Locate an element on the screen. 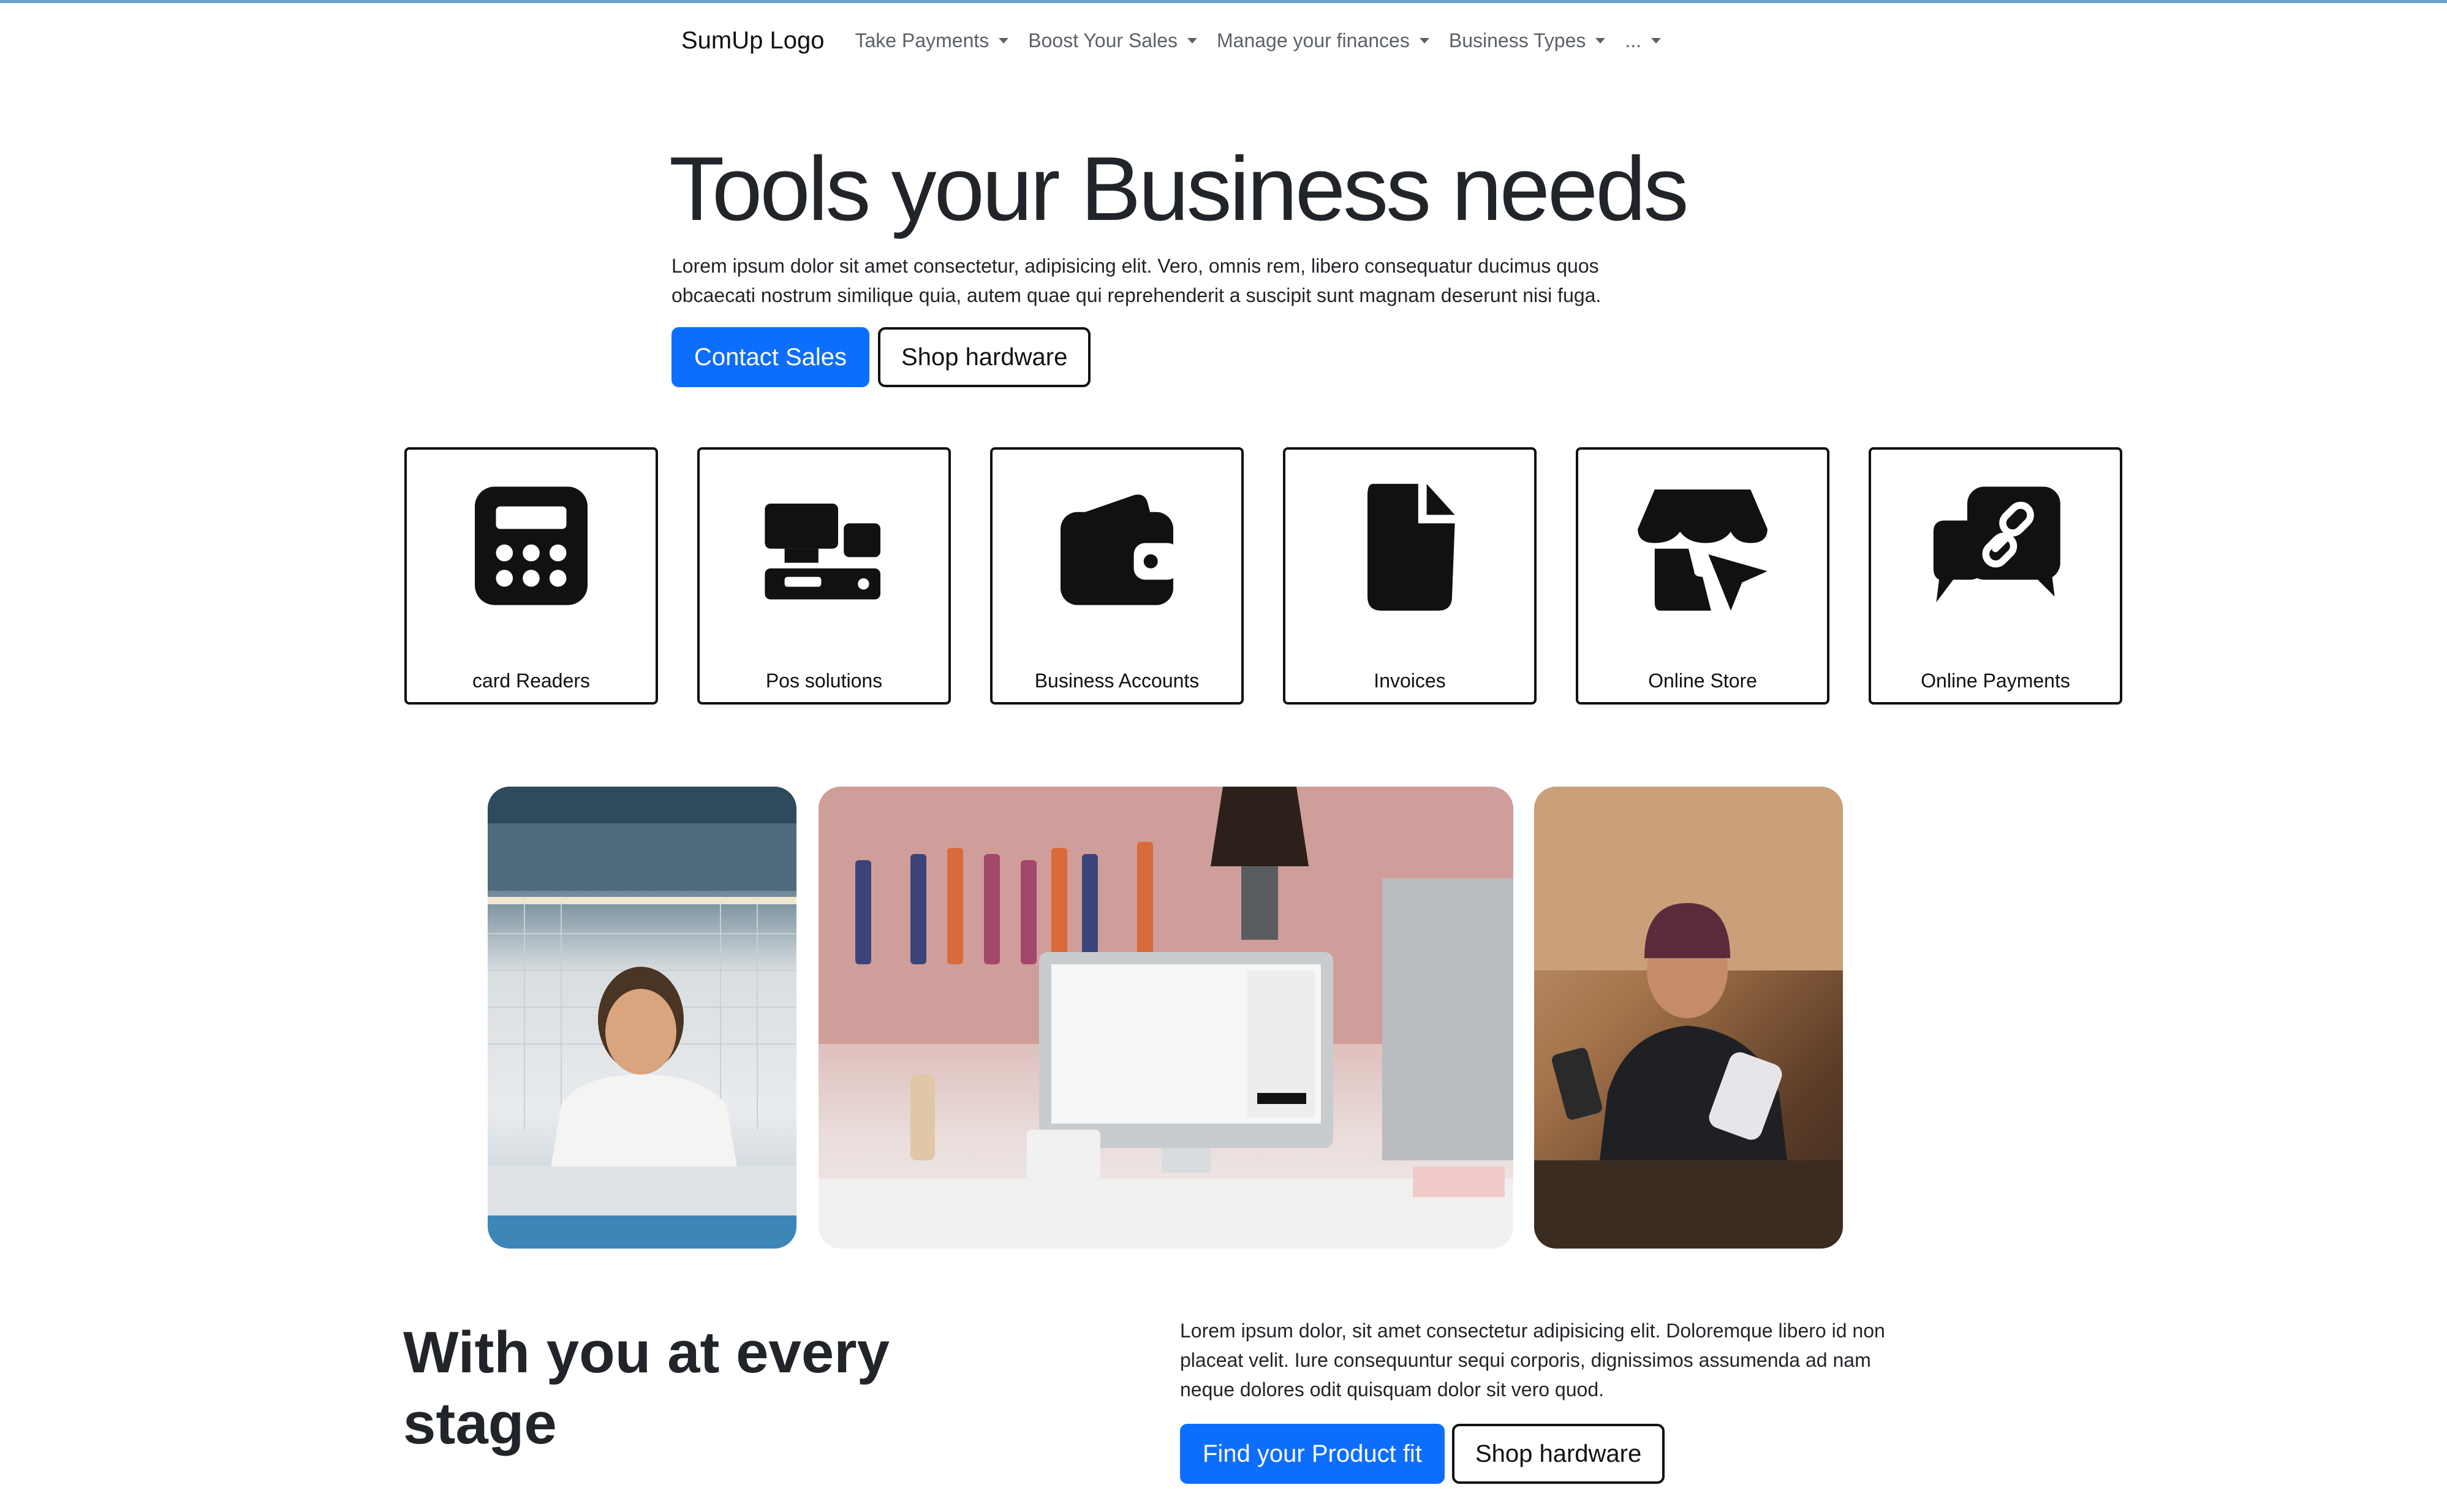  card-label: Business Accounts is located at coordinates (1117, 681).